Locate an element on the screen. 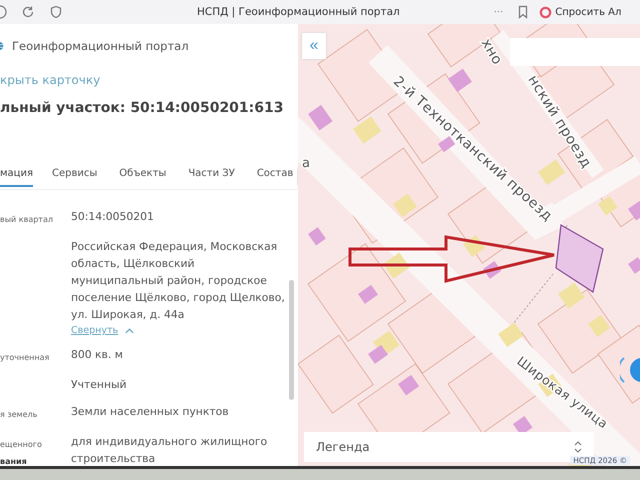 Image resolution: width=640 pixels, height=480 pixels. field-value: 800 кв. м is located at coordinates (97, 355).